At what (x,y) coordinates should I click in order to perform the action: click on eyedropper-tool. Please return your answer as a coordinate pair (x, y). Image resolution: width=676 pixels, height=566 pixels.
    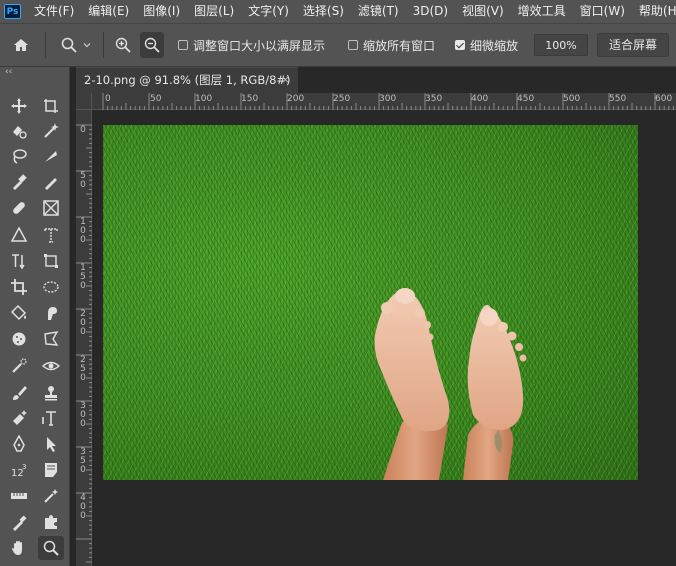
    Looking at the image, I should click on (19, 182).